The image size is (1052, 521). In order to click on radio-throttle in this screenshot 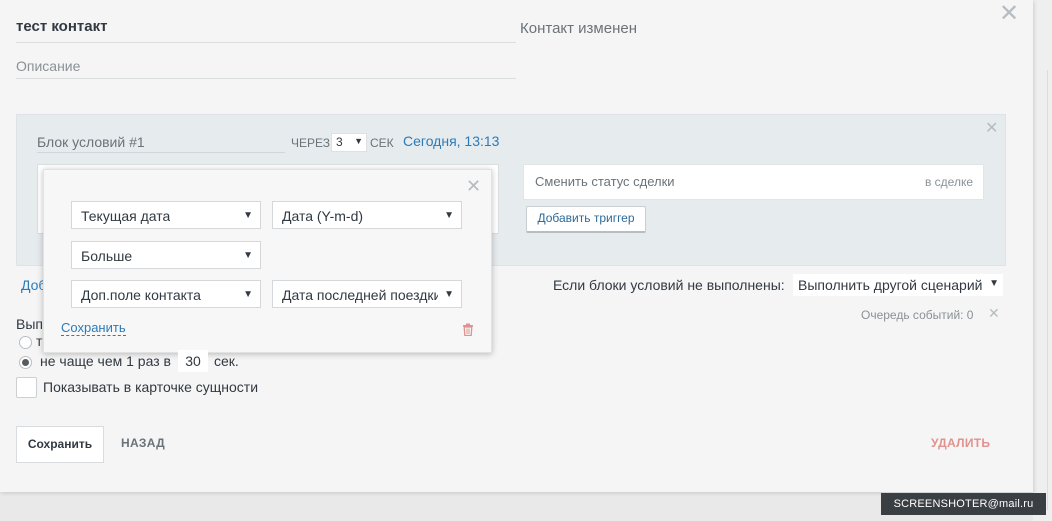, I will do `click(25, 362)`.